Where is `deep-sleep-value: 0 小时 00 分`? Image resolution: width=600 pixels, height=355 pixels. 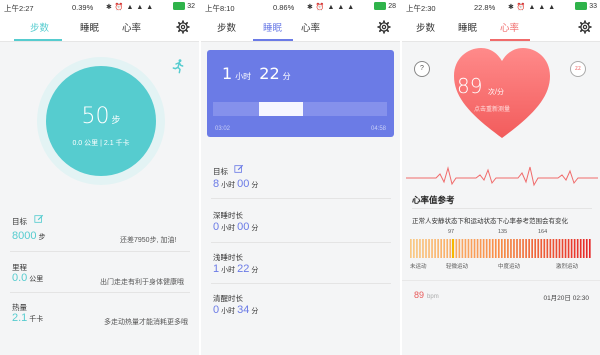 deep-sleep-value: 0 小时 00 分 is located at coordinates (236, 227).